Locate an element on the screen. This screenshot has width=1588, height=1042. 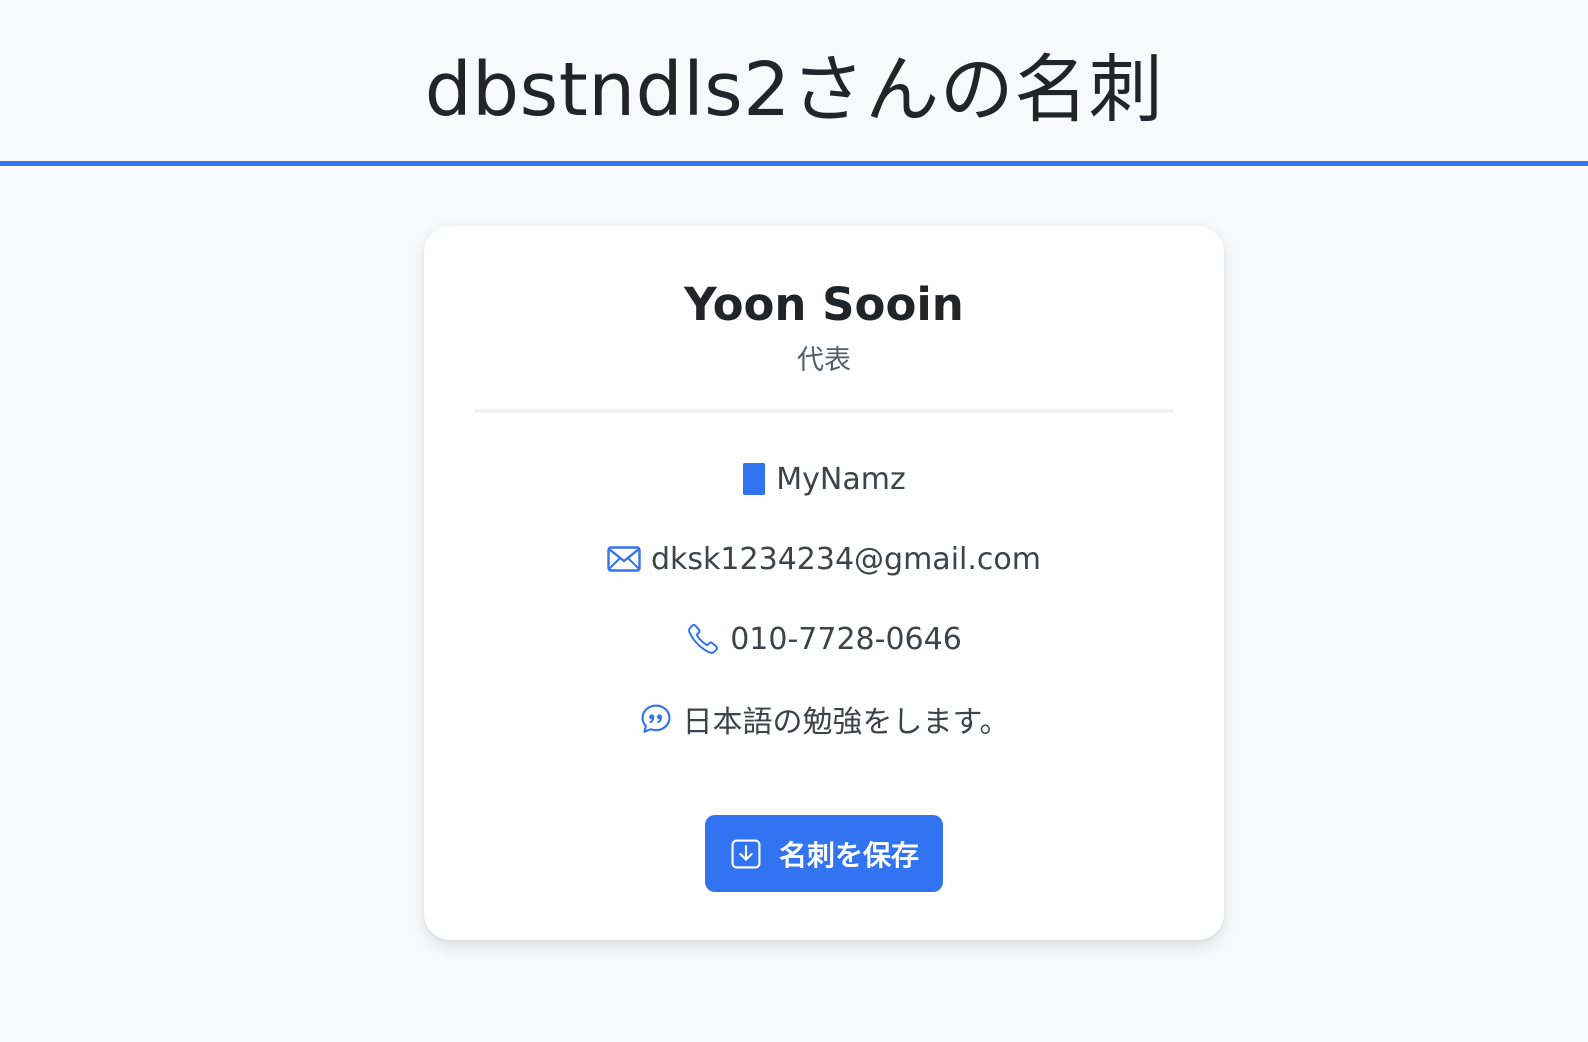
save-card-button: 名刺を保存 is located at coordinates (824, 853).